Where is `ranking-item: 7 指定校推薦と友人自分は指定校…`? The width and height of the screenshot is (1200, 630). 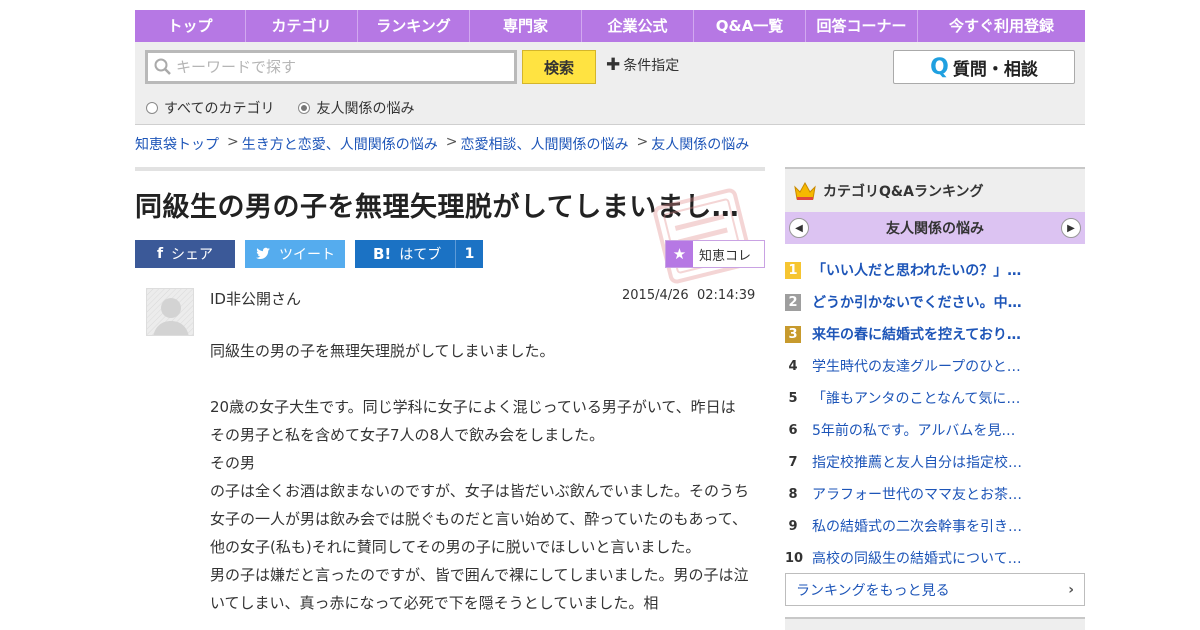 ranking-item: 7 指定校推薦と友人自分は指定校… is located at coordinates (935, 462).